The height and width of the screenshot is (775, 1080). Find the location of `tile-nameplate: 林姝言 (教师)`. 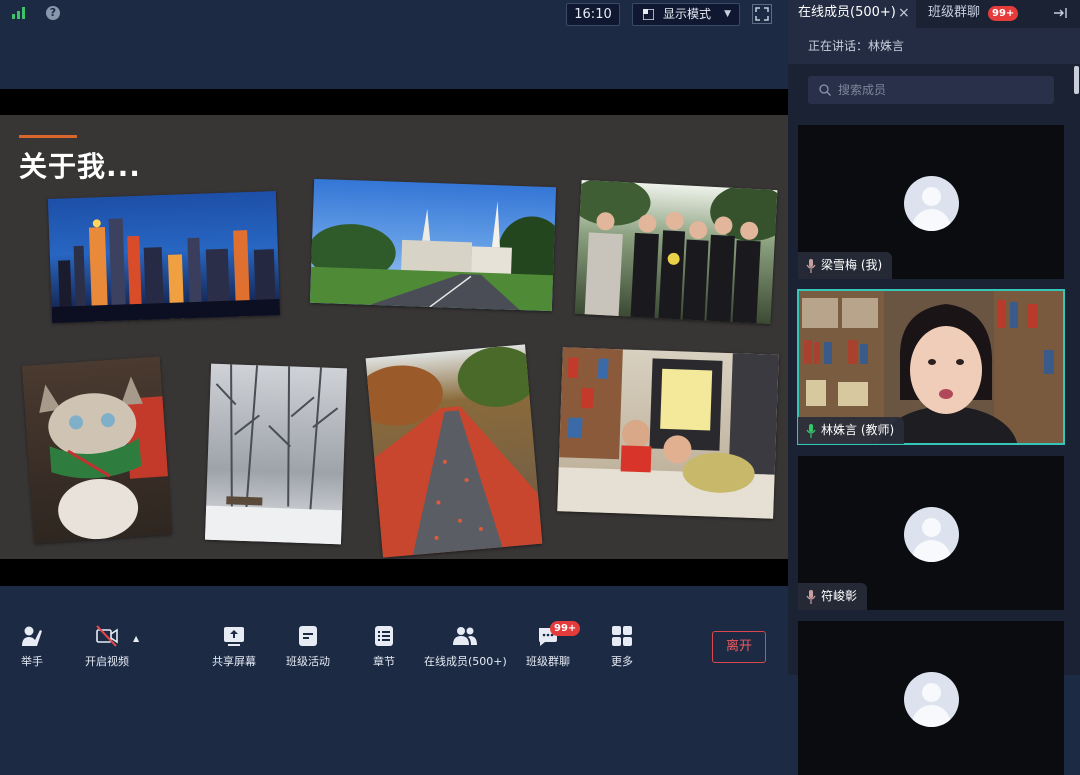

tile-nameplate: 林姝言 (教师) is located at coordinates (851, 430).